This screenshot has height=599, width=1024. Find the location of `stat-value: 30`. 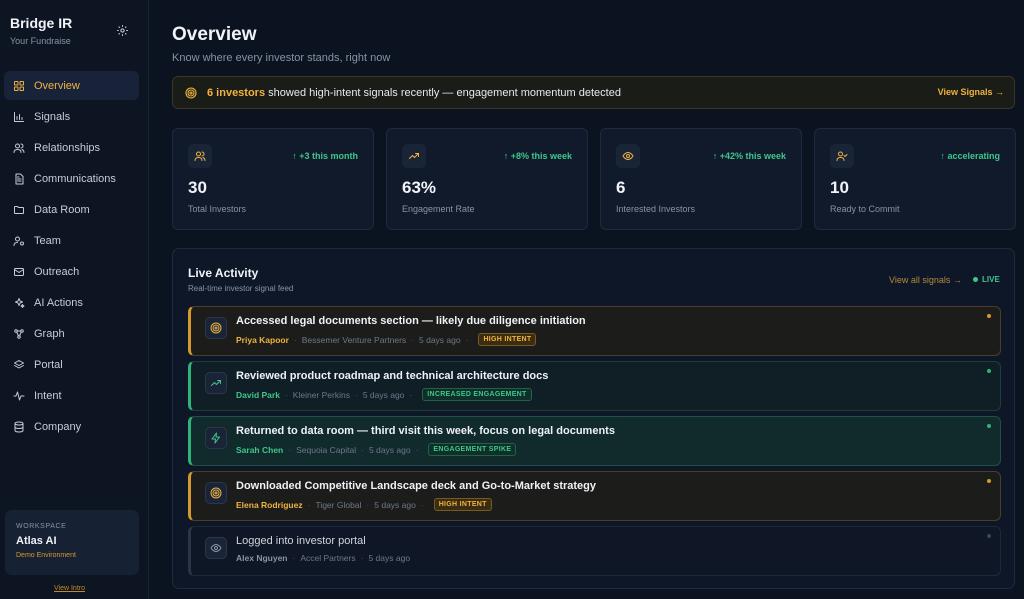

stat-value: 30 is located at coordinates (197, 187).